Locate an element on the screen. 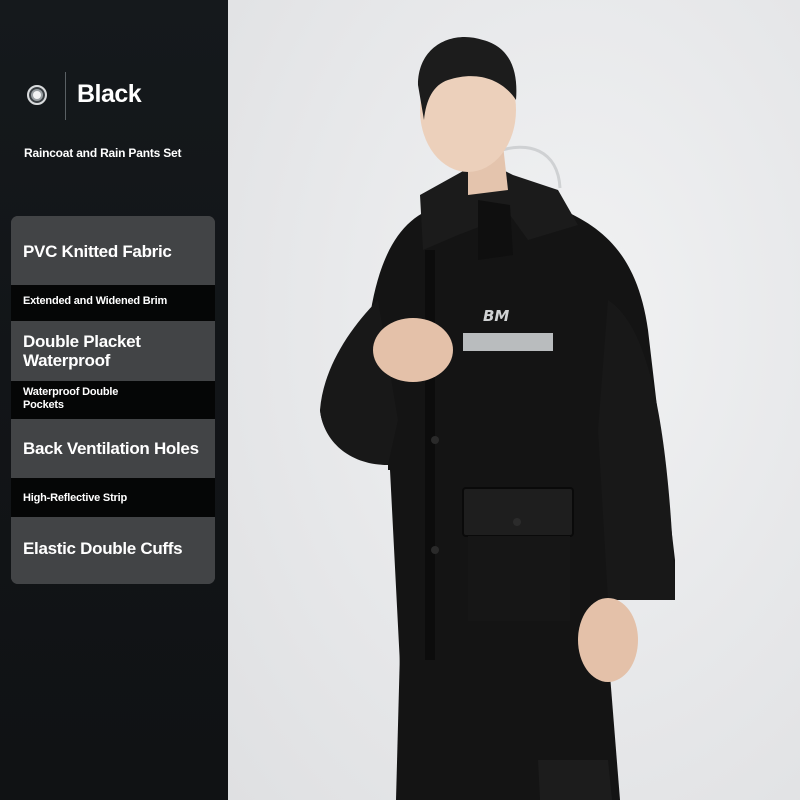  feature-item: PVC Knitted Fabric is located at coordinates (113, 250).